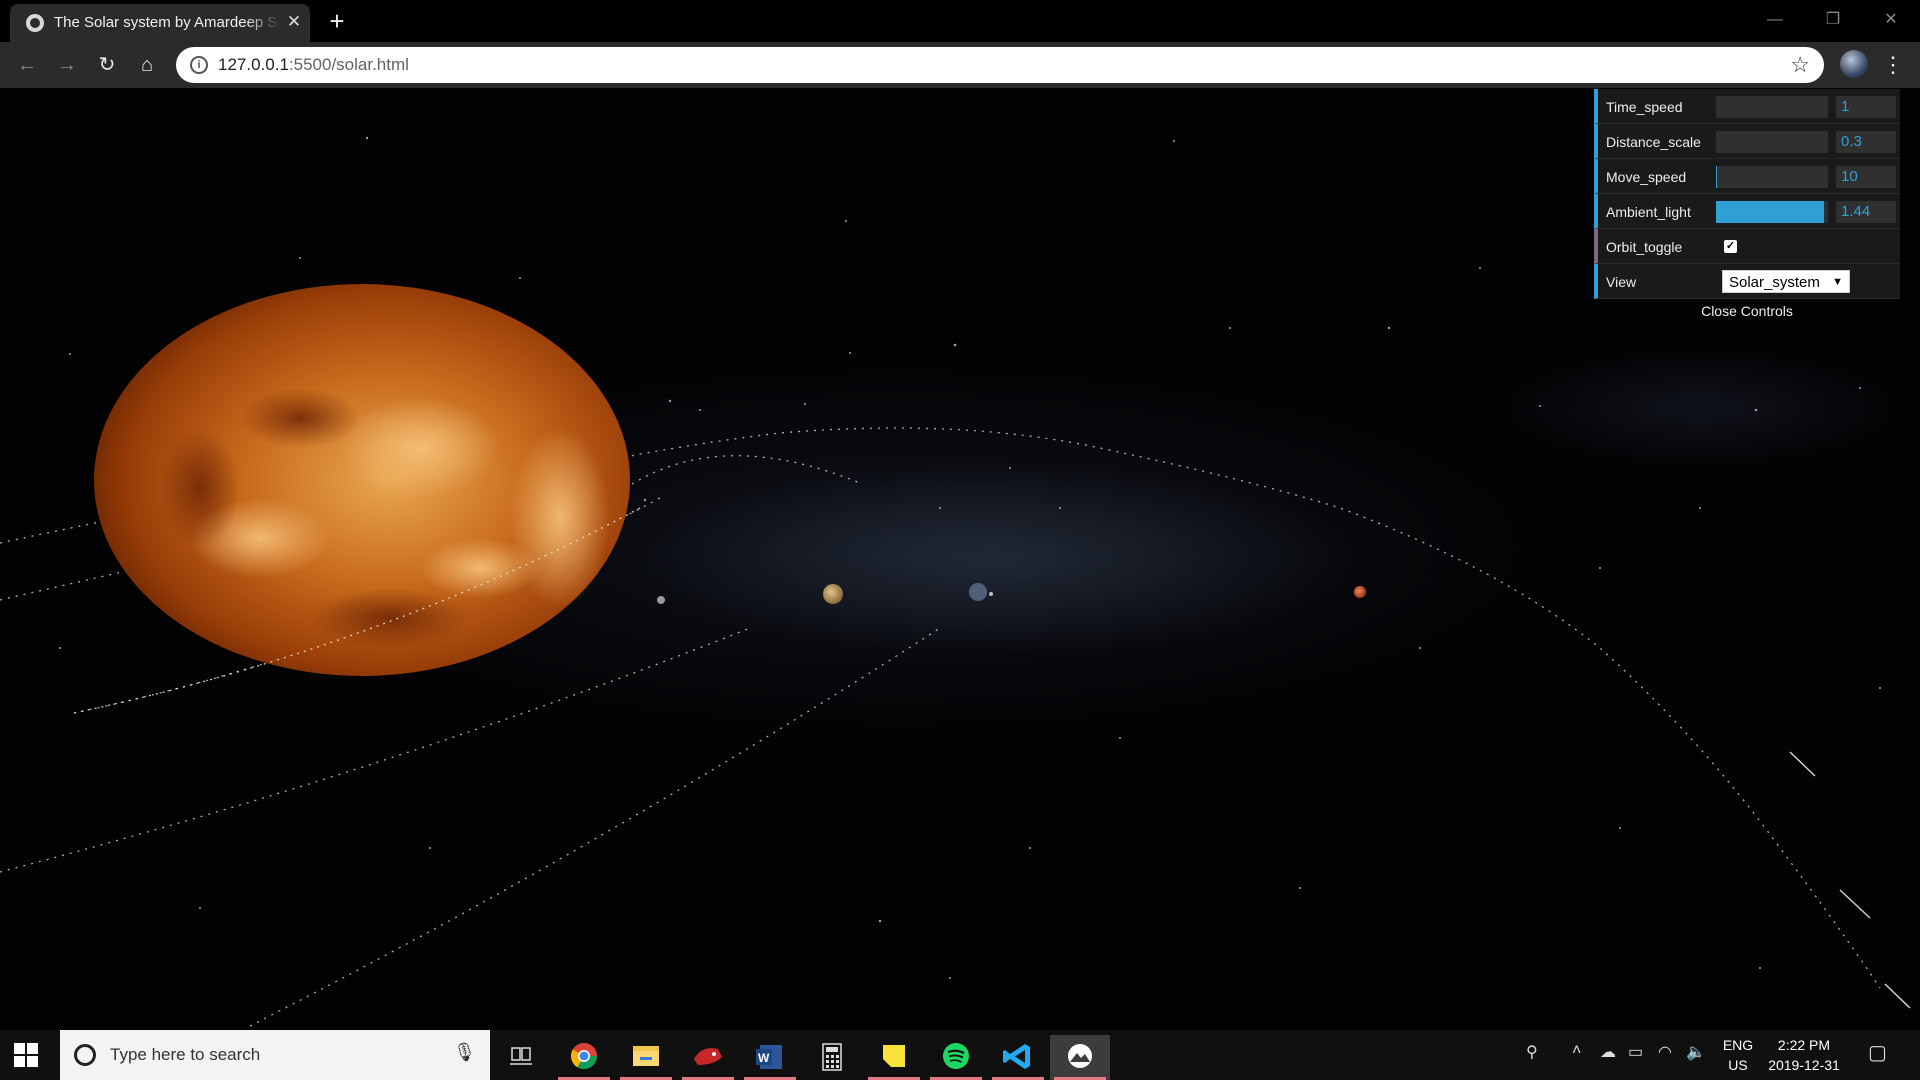 This screenshot has height=1080, width=1920. I want to click on near-orbit-segments, so click(1850, 880).